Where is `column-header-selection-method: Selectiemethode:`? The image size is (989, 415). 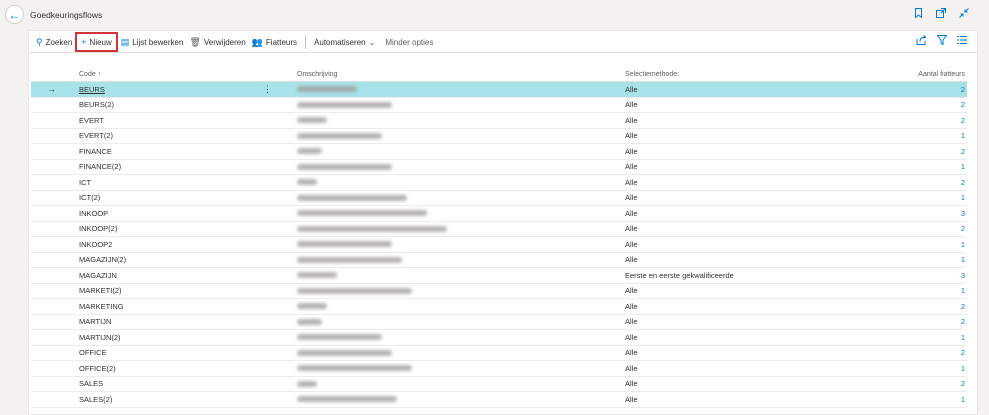
column-header-selection-method: Selectiemethode: is located at coordinates (652, 74).